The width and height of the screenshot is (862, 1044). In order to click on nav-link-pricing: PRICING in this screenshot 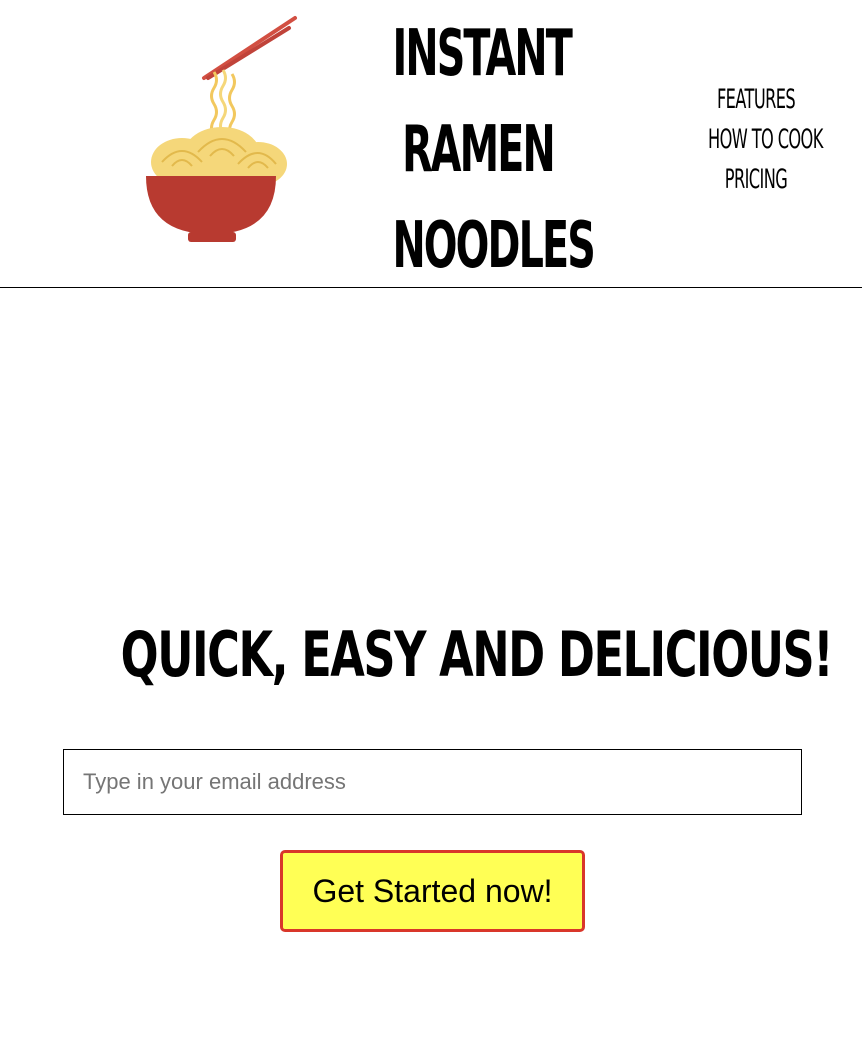, I will do `click(756, 180)`.